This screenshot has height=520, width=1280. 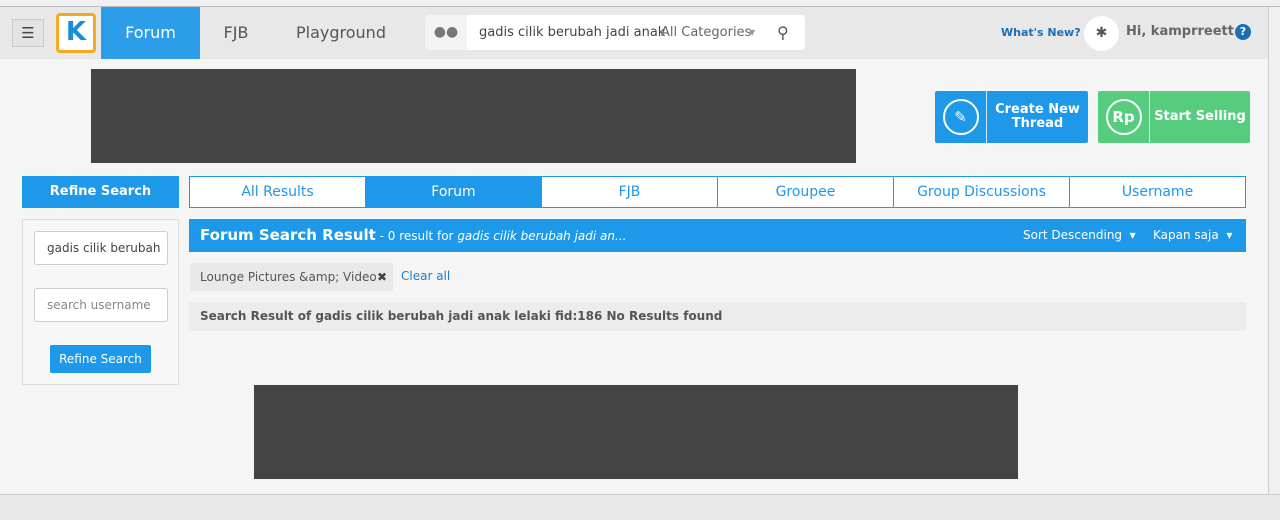 I want to click on scrollbar, so click(x=1274, y=250).